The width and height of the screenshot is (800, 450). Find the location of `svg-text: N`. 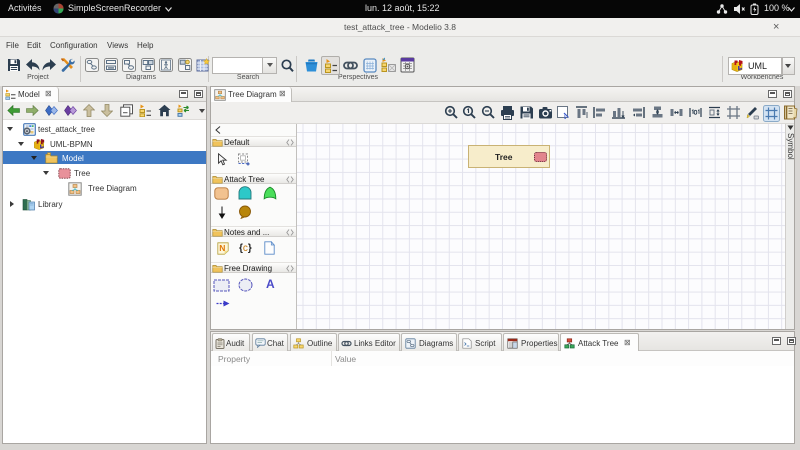

svg-text: N is located at coordinates (222, 248).